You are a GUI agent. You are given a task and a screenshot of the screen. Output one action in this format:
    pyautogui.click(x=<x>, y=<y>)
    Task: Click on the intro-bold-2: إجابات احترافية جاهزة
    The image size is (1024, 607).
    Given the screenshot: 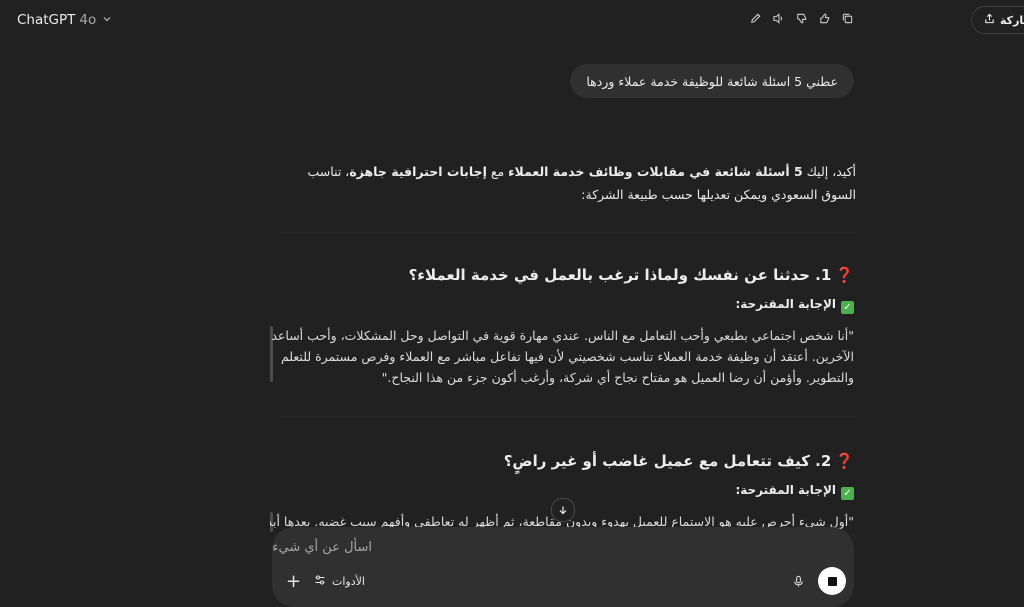 What is the action you would take?
    pyautogui.click(x=418, y=171)
    